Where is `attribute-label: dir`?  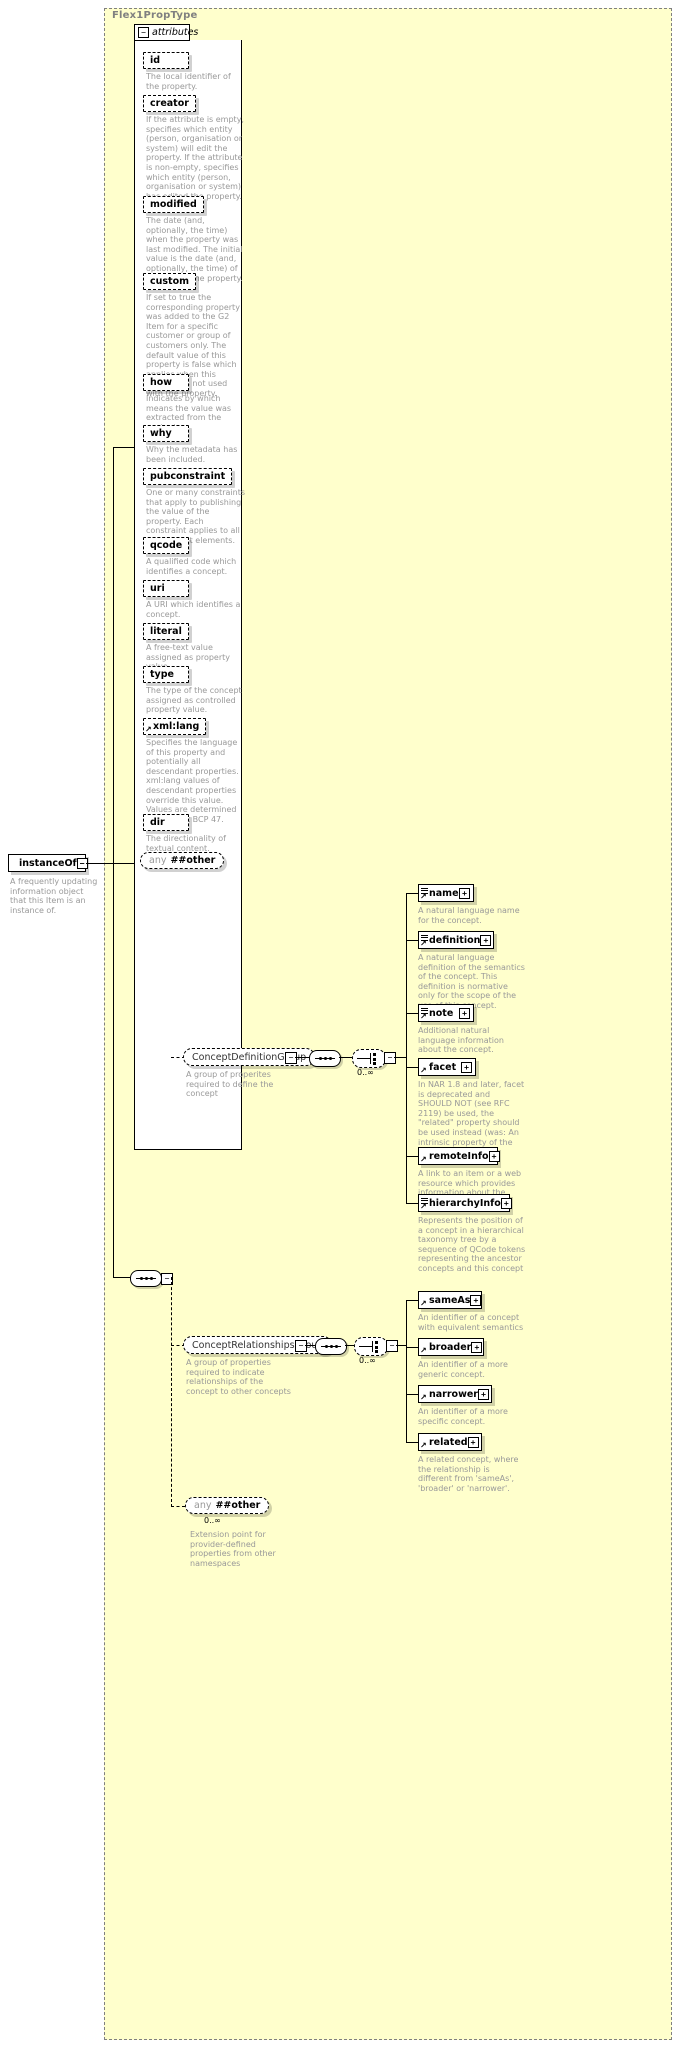 attribute-label: dir is located at coordinates (157, 822).